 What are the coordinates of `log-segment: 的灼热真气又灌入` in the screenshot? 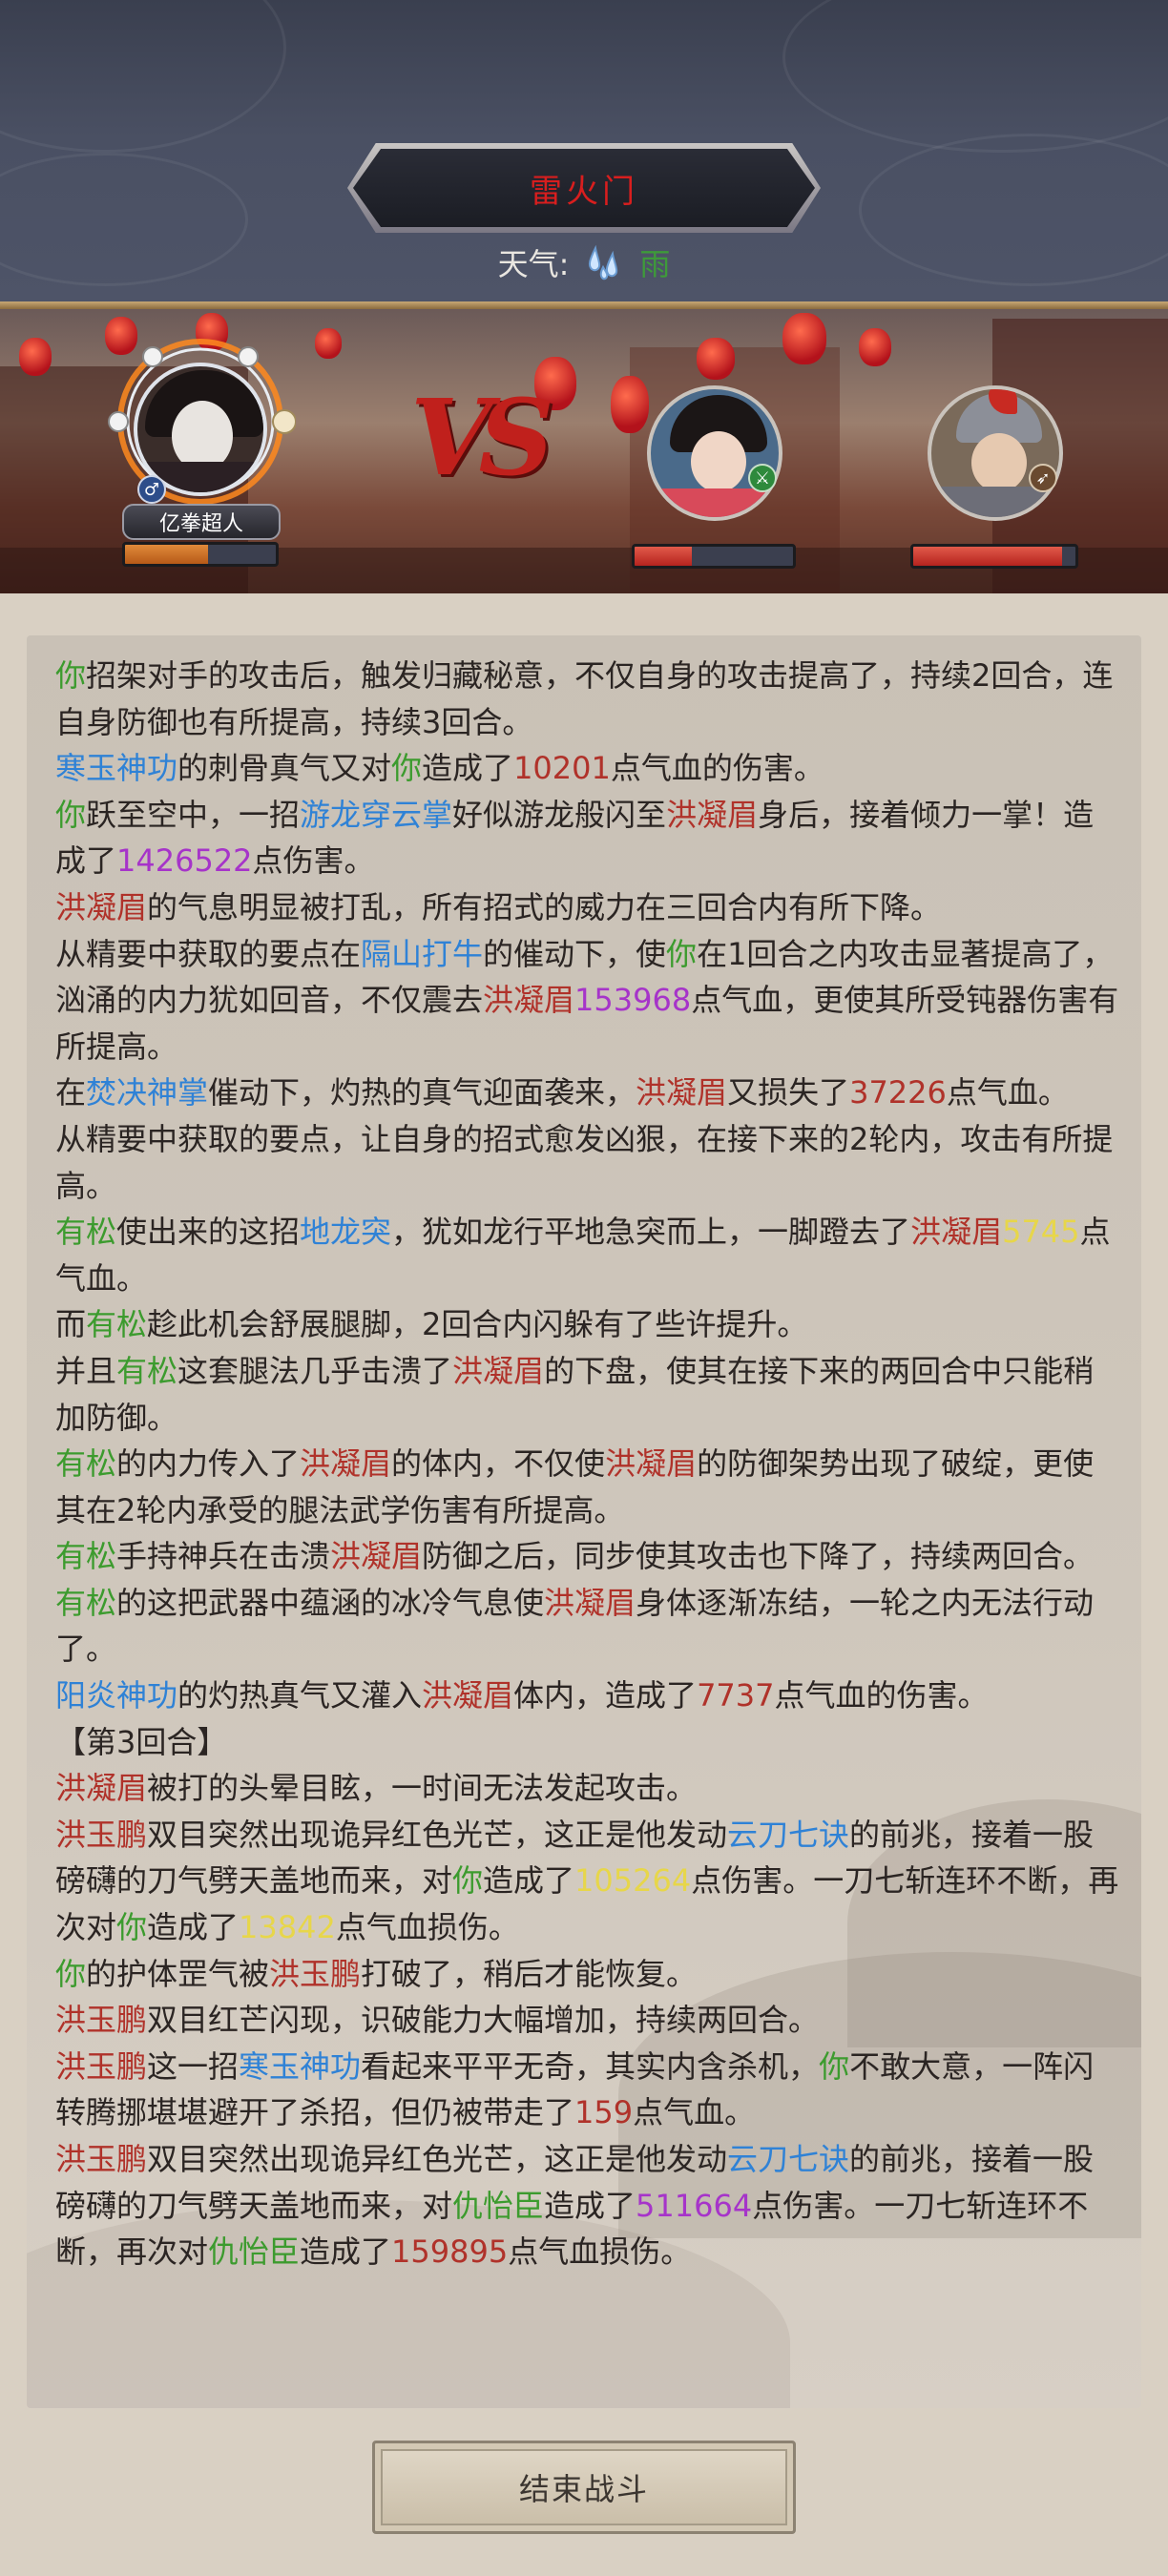 It's located at (300, 1695).